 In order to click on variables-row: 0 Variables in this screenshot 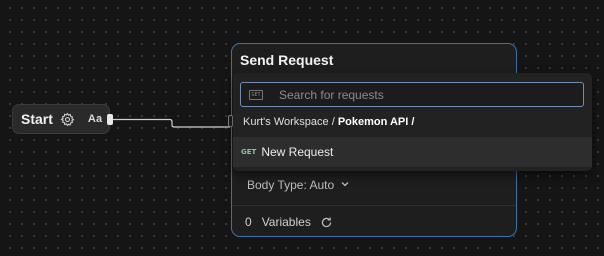, I will do `click(289, 222)`.